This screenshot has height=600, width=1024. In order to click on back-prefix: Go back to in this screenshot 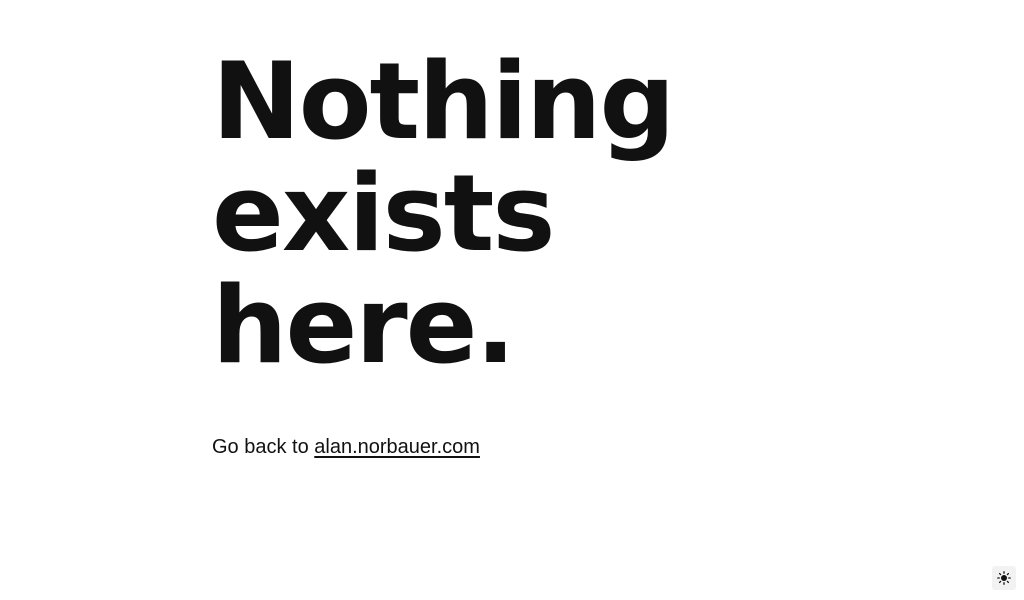, I will do `click(263, 447)`.